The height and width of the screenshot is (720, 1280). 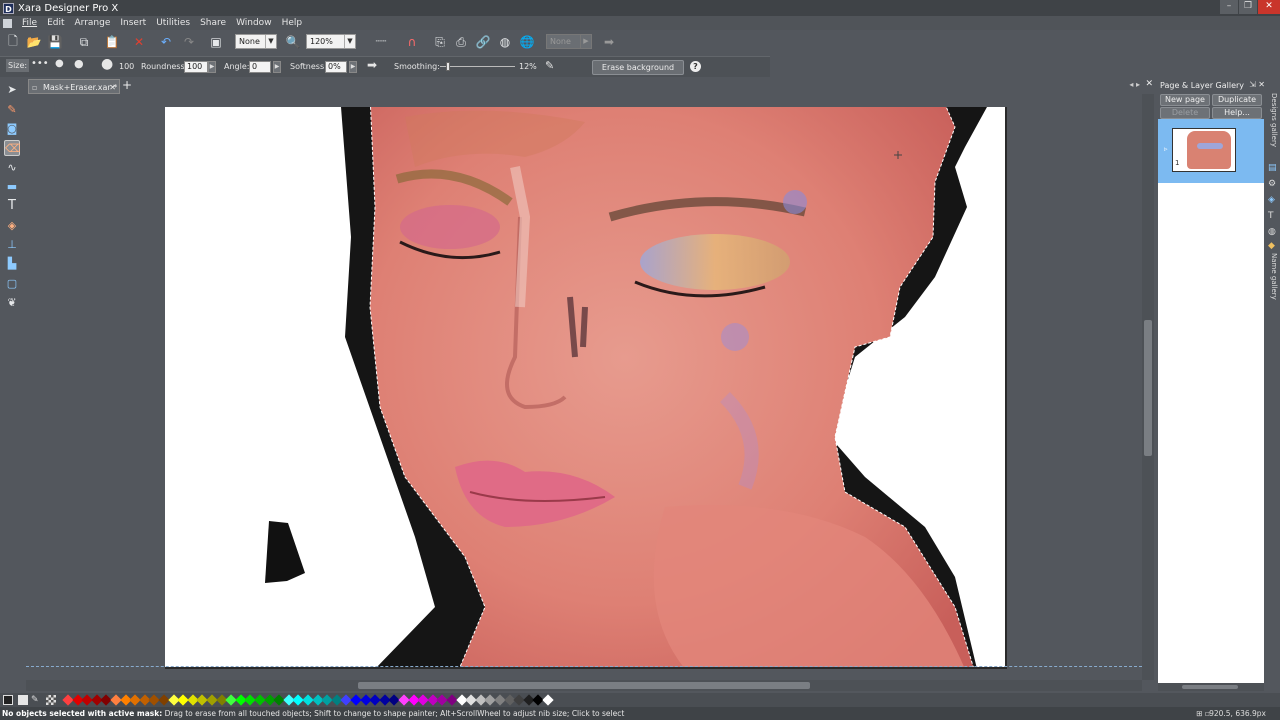 What do you see at coordinates (112, 87) in the screenshot?
I see `close-tab-icon: ✕` at bounding box center [112, 87].